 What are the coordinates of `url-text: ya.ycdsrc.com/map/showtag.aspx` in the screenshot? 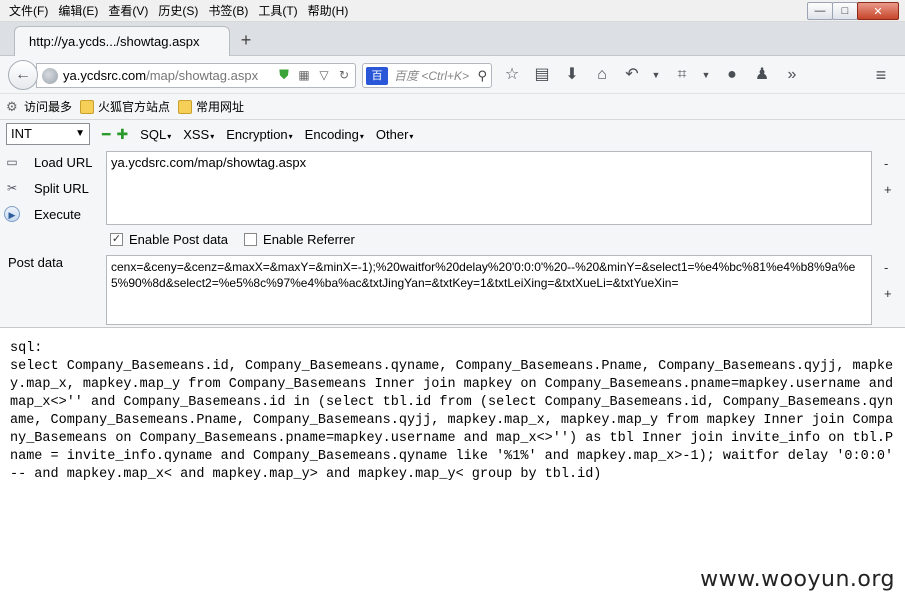 It's located at (160, 75).